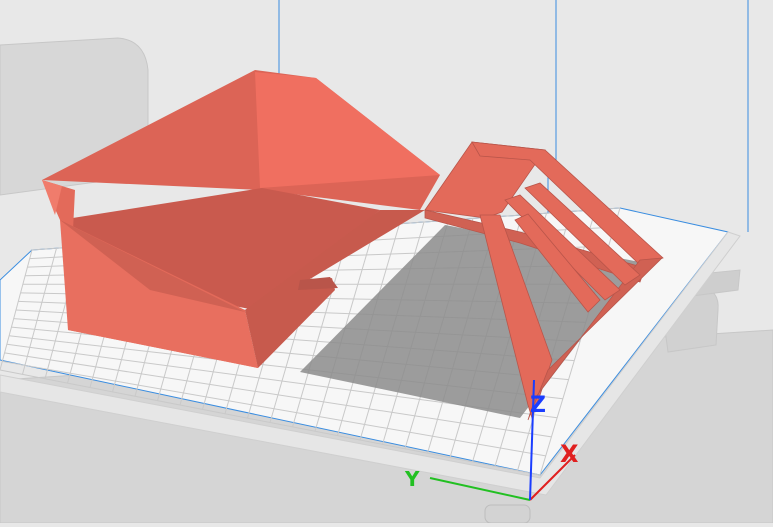 This screenshot has height=527, width=773. I want to click on bed-clip, so click(507, 514).